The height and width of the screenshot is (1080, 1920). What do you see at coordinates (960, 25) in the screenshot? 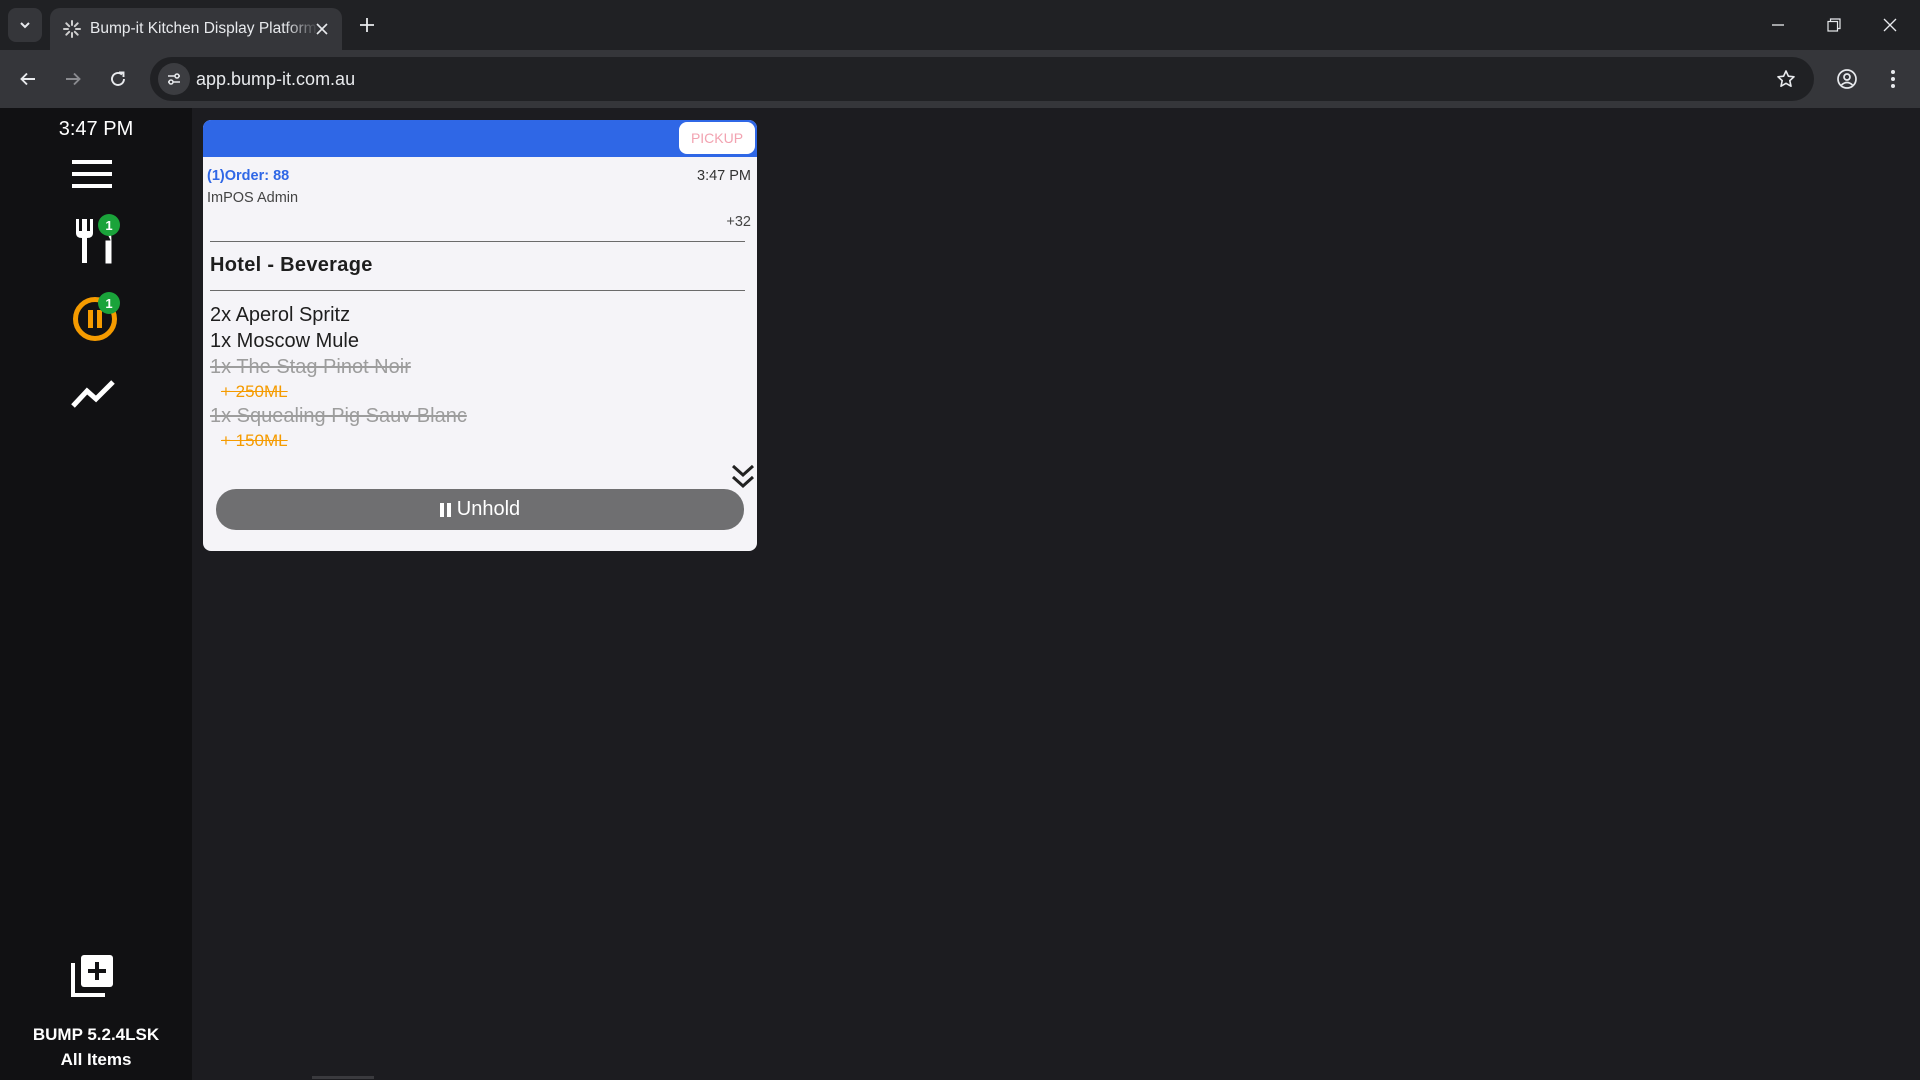
I see `browser-tabstrip: Bump-it Kitchen Display Platform` at bounding box center [960, 25].